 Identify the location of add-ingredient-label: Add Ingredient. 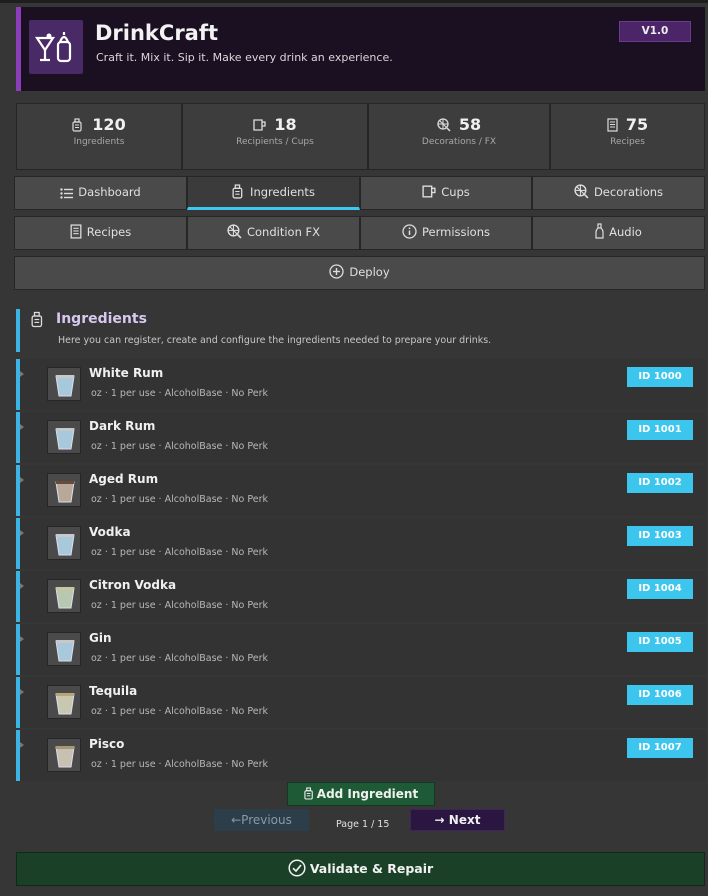
(367, 794).